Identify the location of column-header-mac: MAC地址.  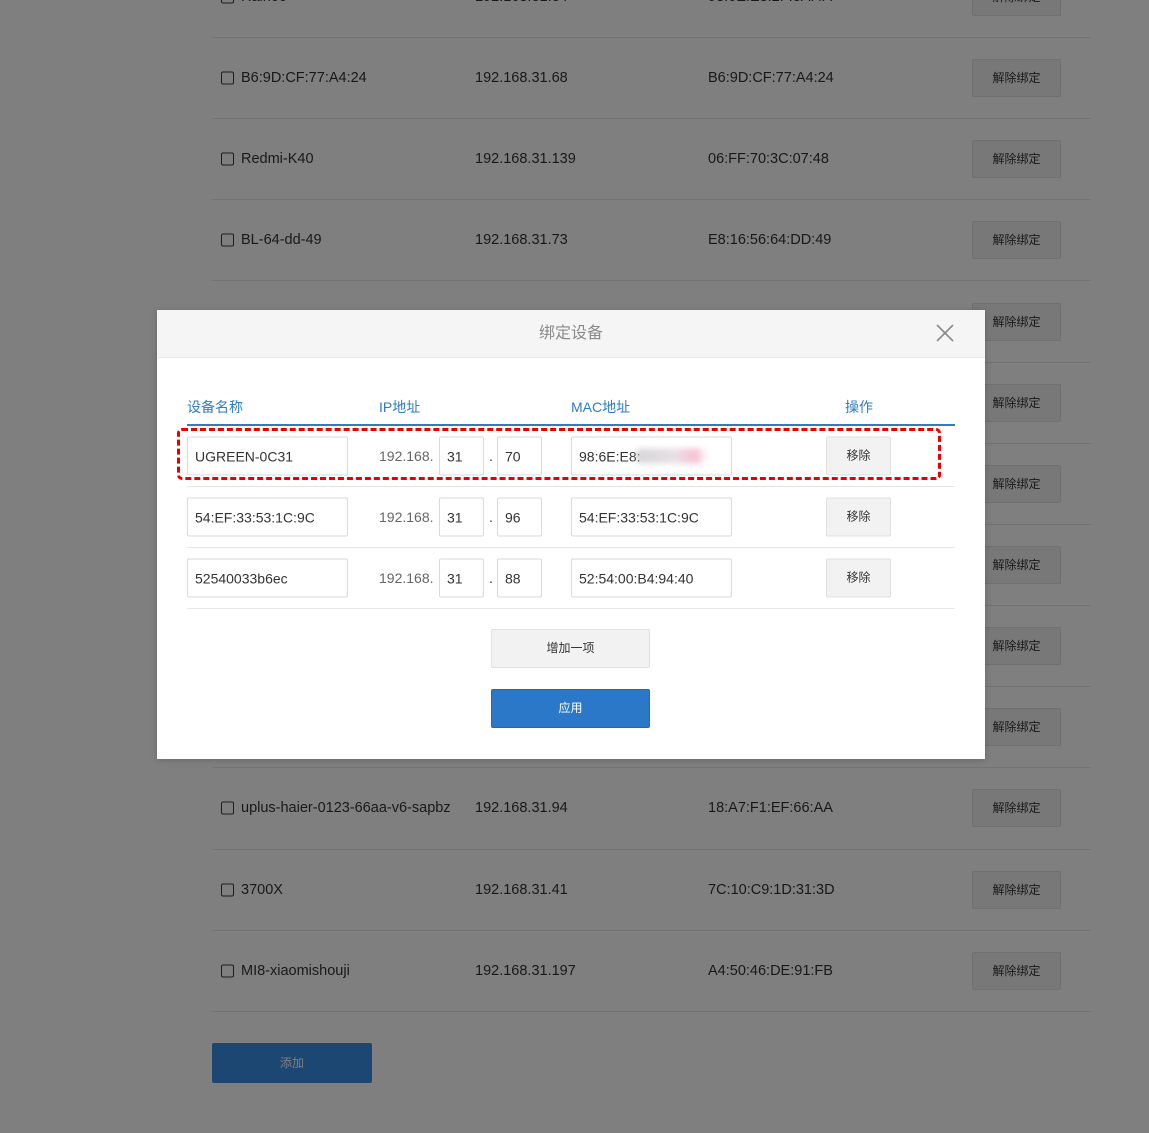
(601, 407).